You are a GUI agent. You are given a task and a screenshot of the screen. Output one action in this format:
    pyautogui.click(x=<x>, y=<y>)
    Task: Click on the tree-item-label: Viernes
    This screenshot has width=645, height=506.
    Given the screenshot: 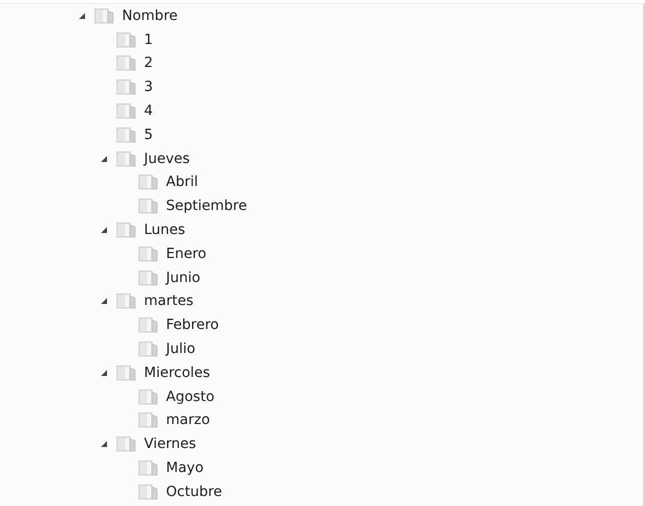 What is the action you would take?
    pyautogui.click(x=170, y=444)
    